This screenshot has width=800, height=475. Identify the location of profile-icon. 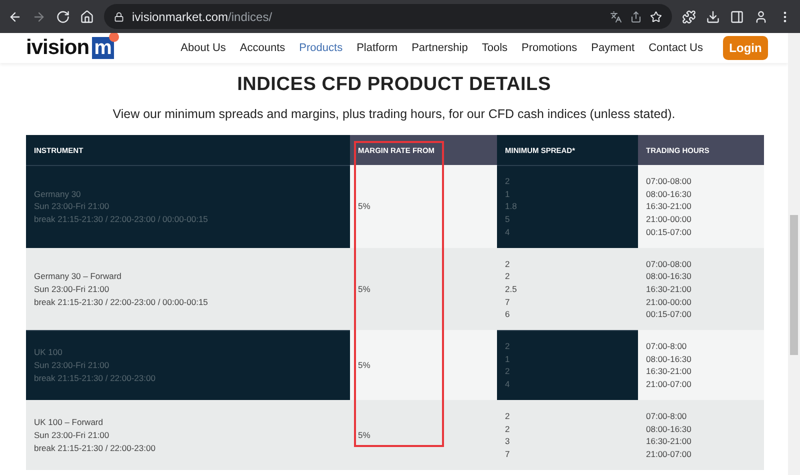
(761, 17).